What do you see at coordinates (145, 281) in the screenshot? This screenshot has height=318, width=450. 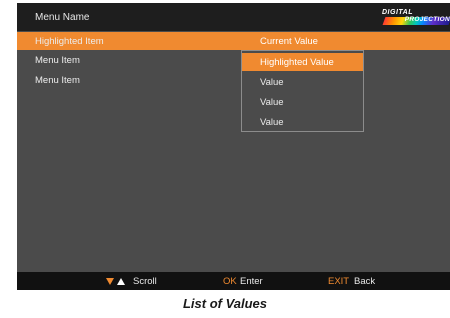 I see `scroll-hint-label: Scroll` at bounding box center [145, 281].